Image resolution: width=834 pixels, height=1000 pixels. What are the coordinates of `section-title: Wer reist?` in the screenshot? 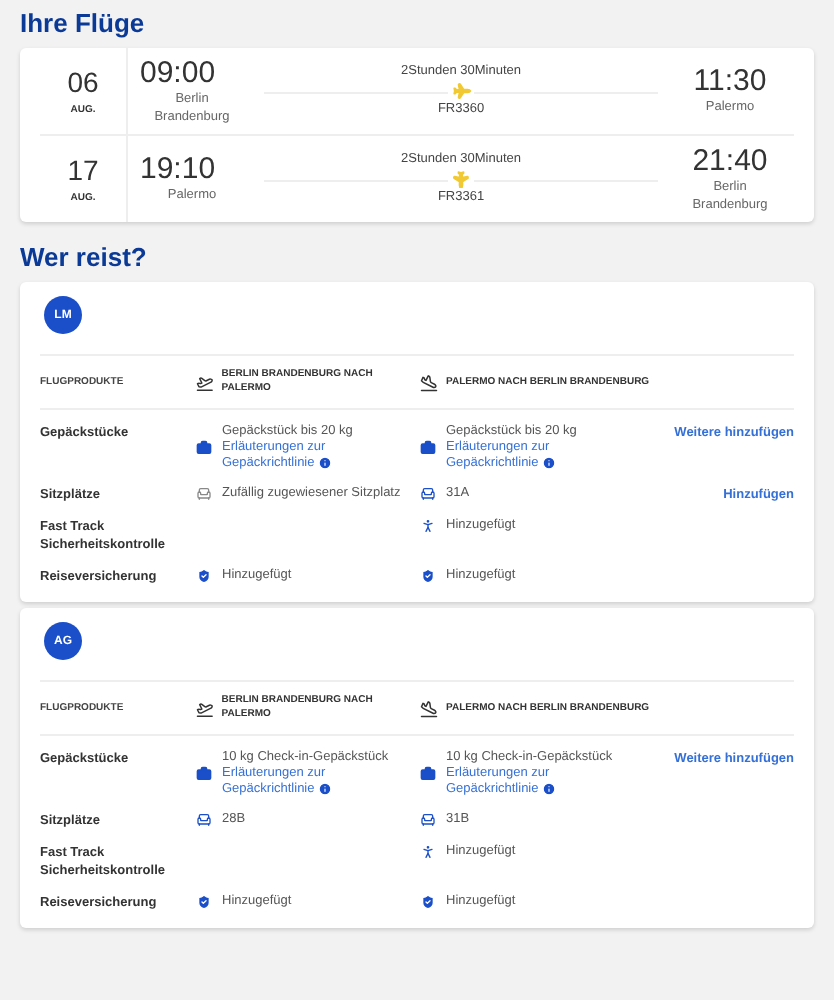 It's located at (84, 257).